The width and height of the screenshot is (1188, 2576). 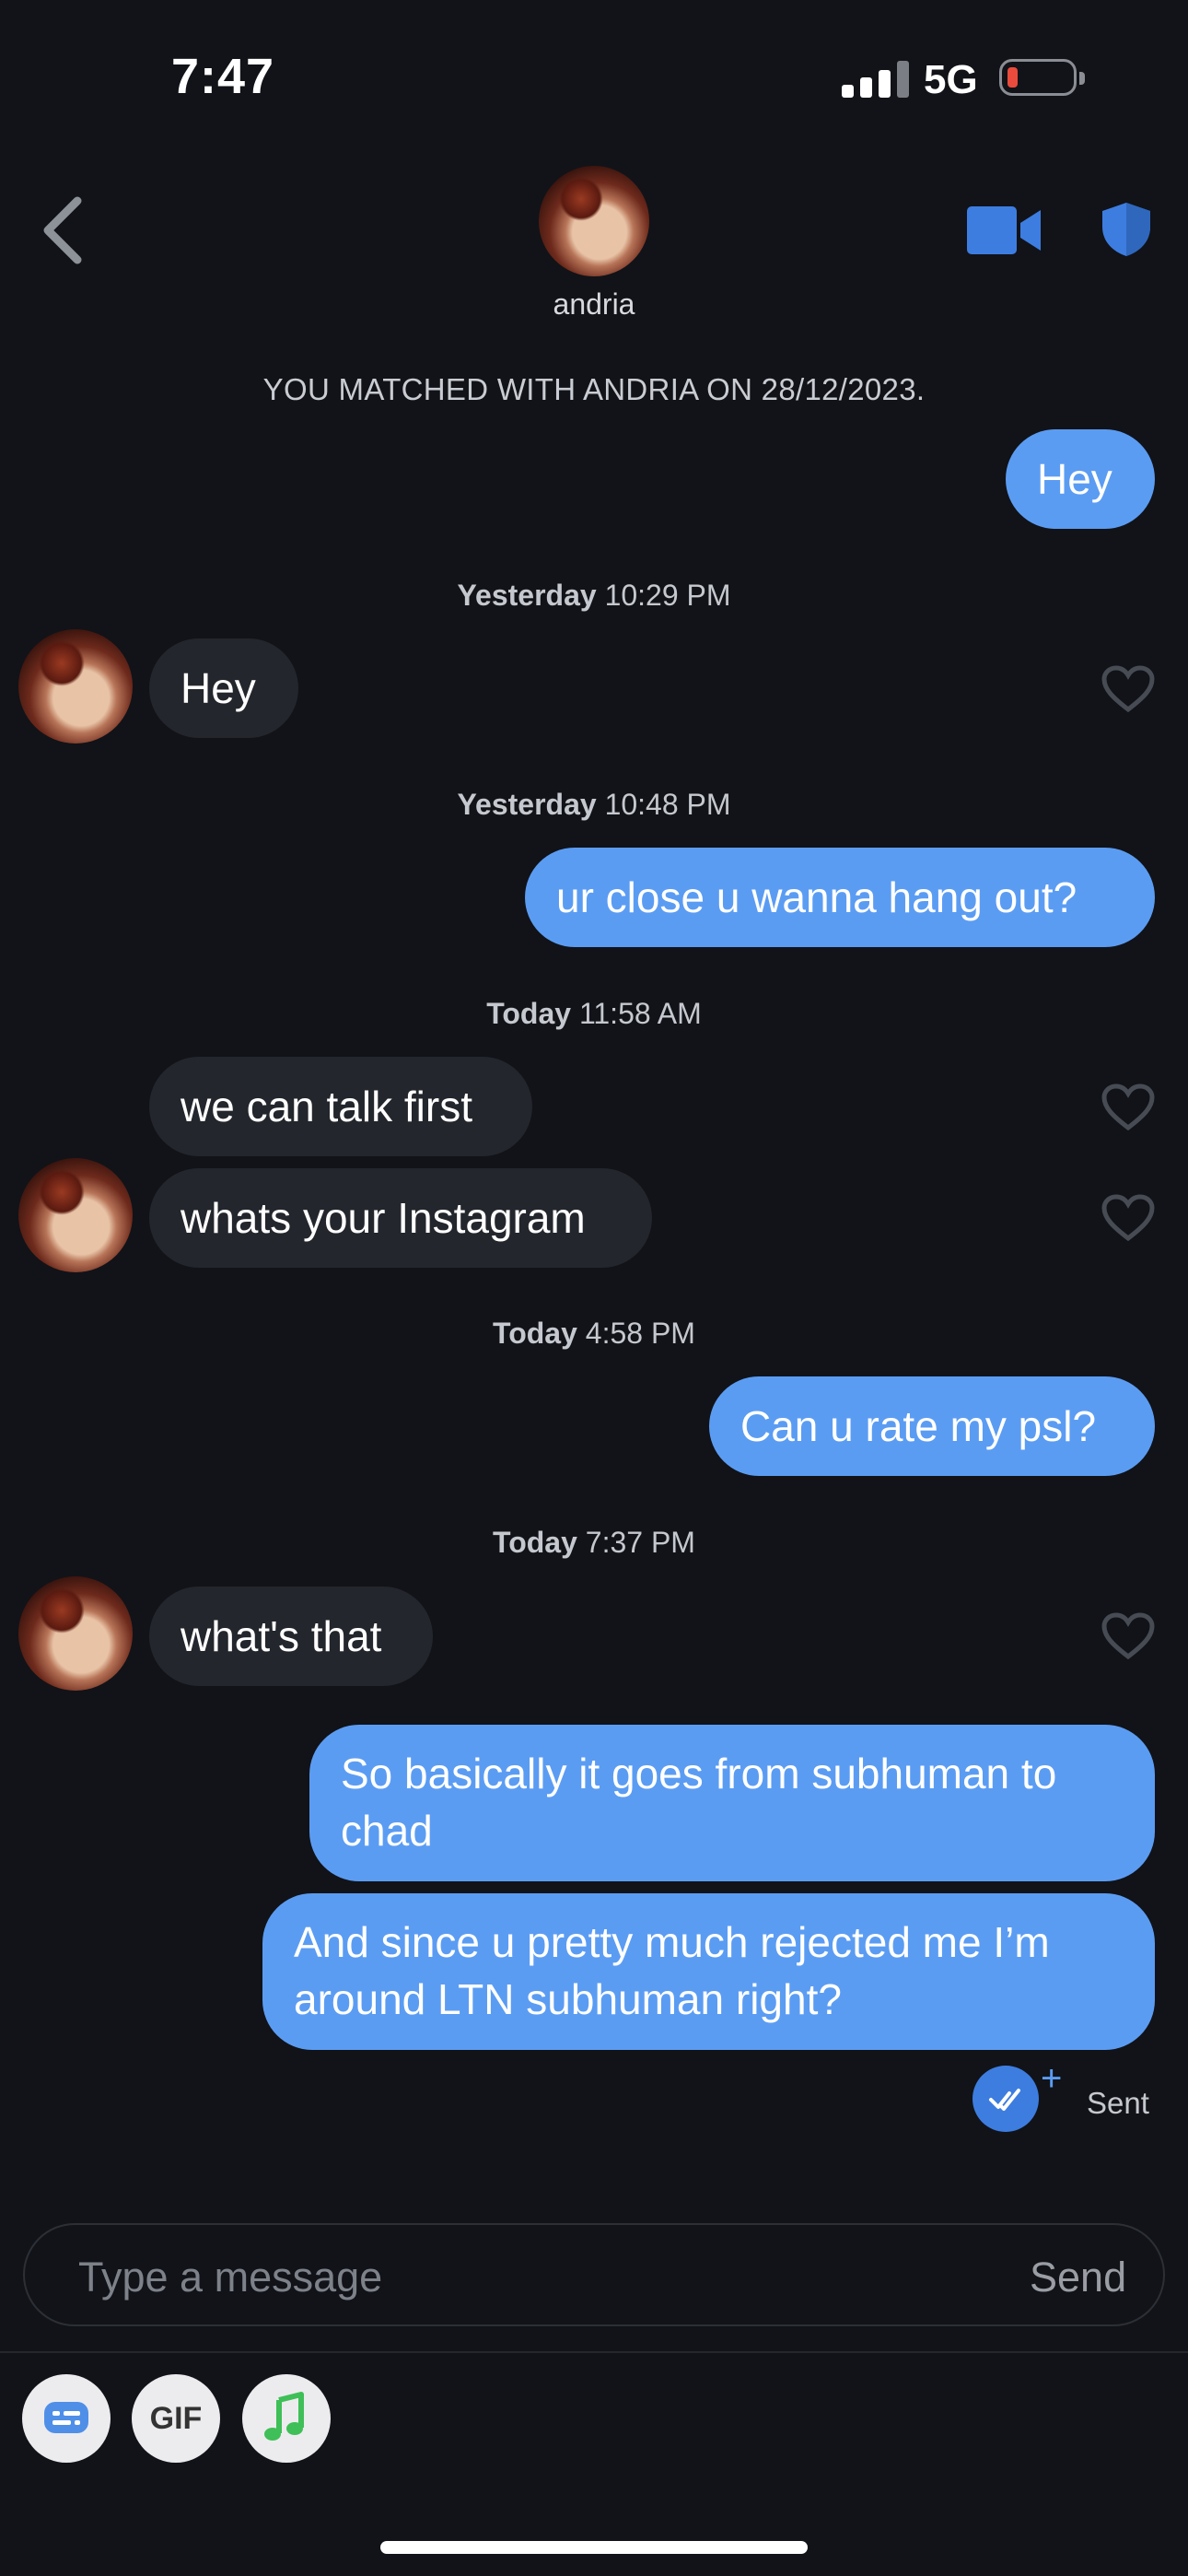 What do you see at coordinates (1118, 2103) in the screenshot?
I see `sent-status: Sent` at bounding box center [1118, 2103].